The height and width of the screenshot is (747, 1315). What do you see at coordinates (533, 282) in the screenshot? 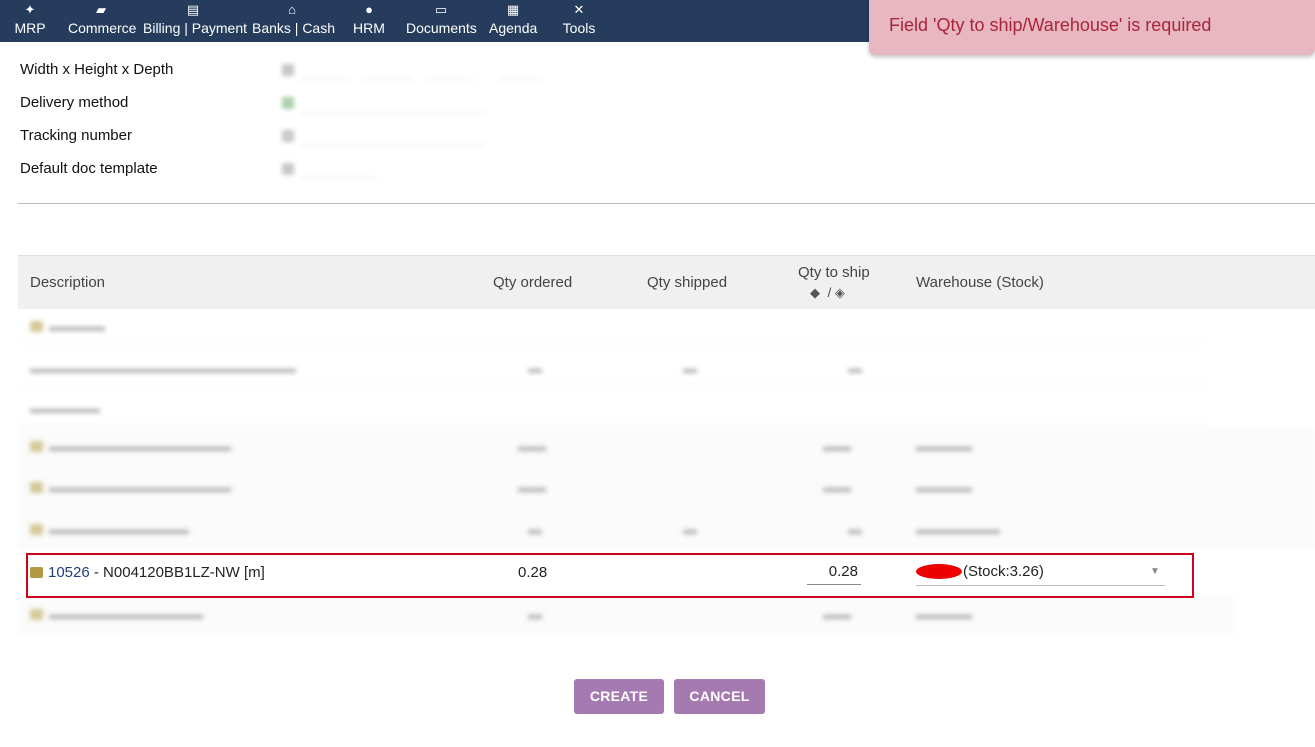
I see `col-qty-ordered: Qty ordered` at bounding box center [533, 282].